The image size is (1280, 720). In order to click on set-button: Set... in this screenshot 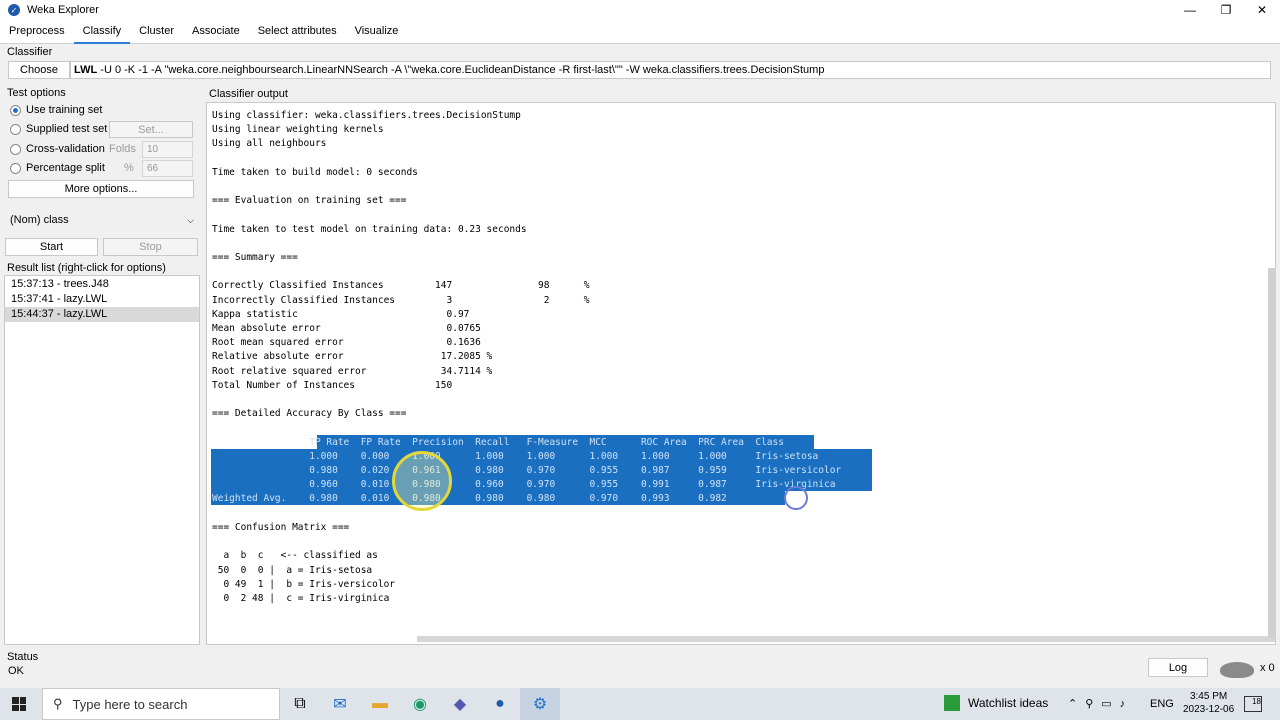, I will do `click(151, 129)`.